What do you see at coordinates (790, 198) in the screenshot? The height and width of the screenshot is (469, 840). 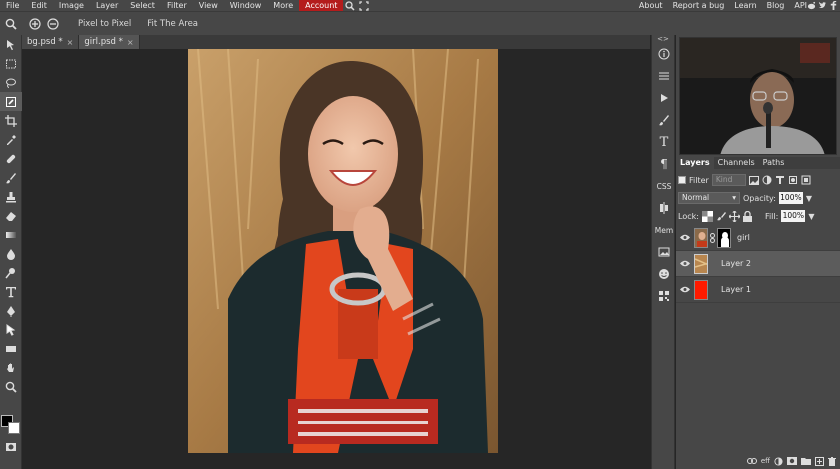 I see `opacity-input: 100%` at bounding box center [790, 198].